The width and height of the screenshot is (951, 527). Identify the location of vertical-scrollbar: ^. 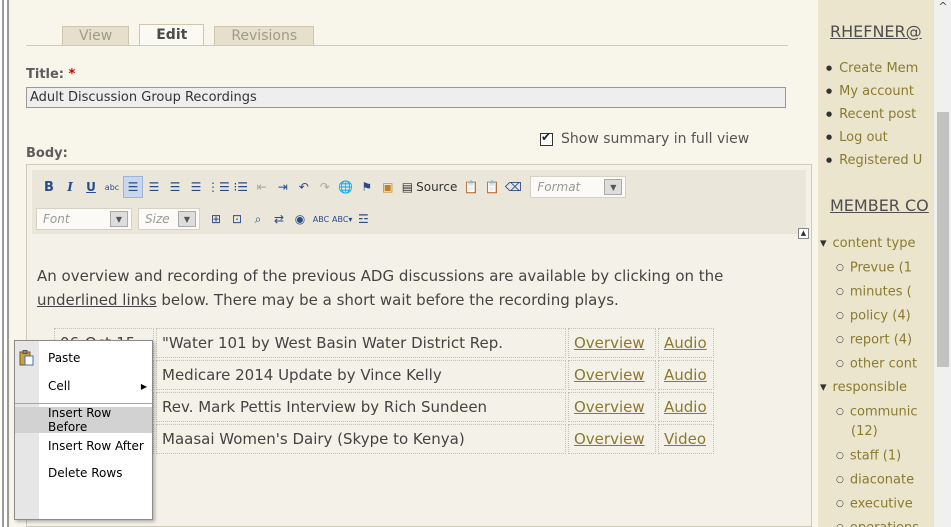
(942, 263).